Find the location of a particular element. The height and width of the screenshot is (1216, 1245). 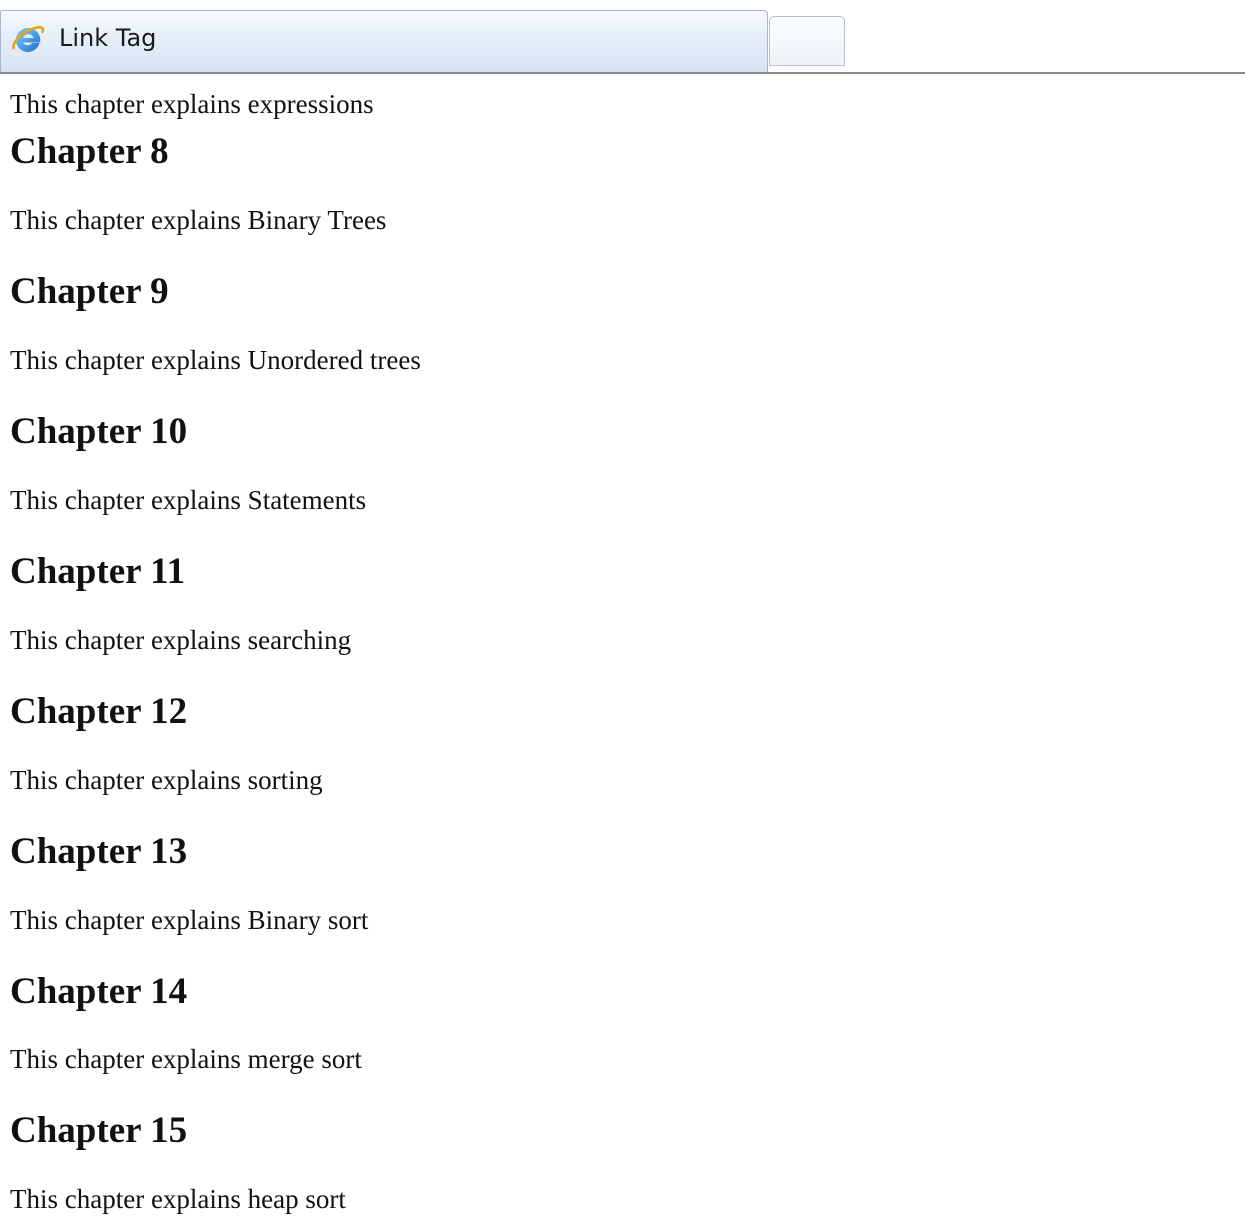

new-tab-button is located at coordinates (807, 41).